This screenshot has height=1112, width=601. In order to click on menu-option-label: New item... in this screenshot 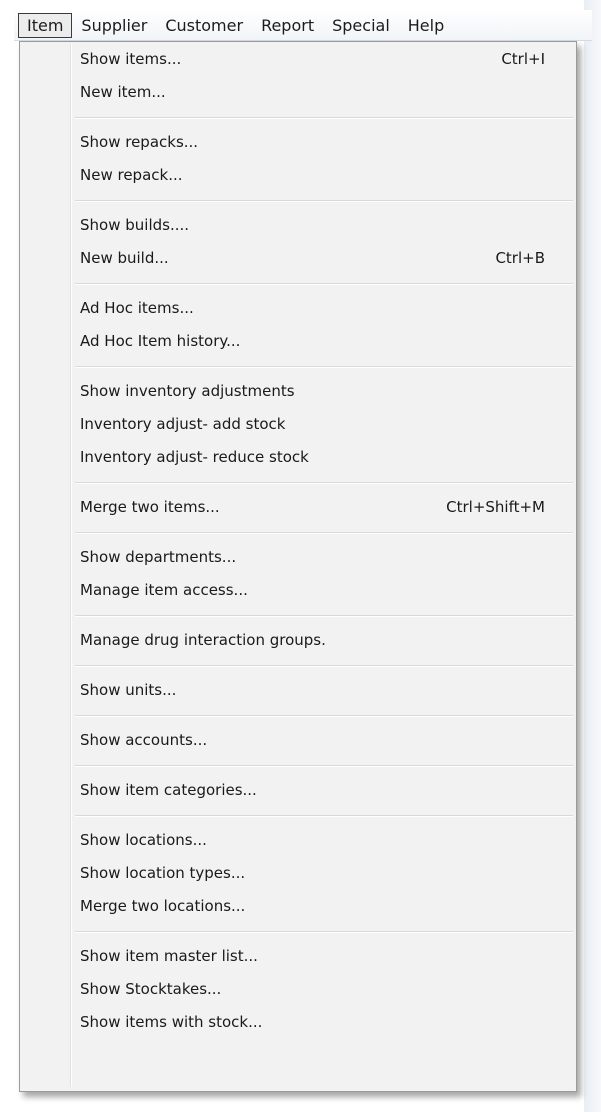, I will do `click(123, 92)`.